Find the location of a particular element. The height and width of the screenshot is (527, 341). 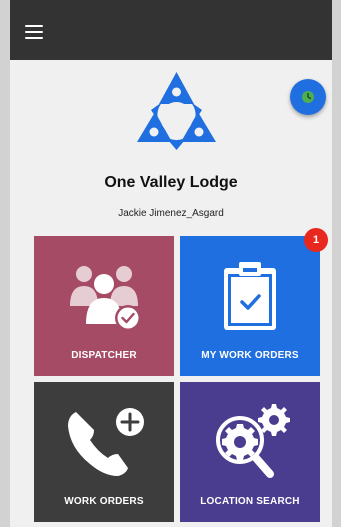

site-name: One Valley Lodge is located at coordinates (171, 182).